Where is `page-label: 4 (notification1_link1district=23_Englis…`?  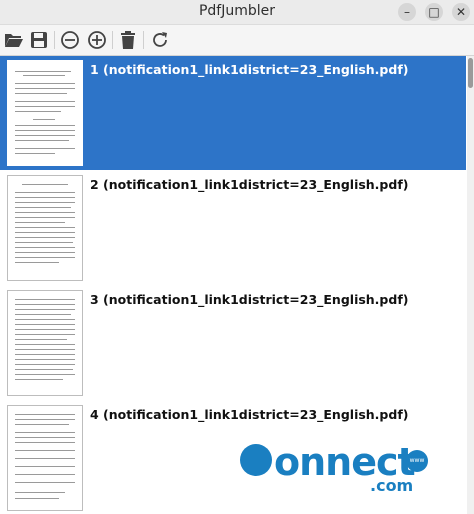 page-label: 4 (notification1_link1district=23_Englis… is located at coordinates (249, 414).